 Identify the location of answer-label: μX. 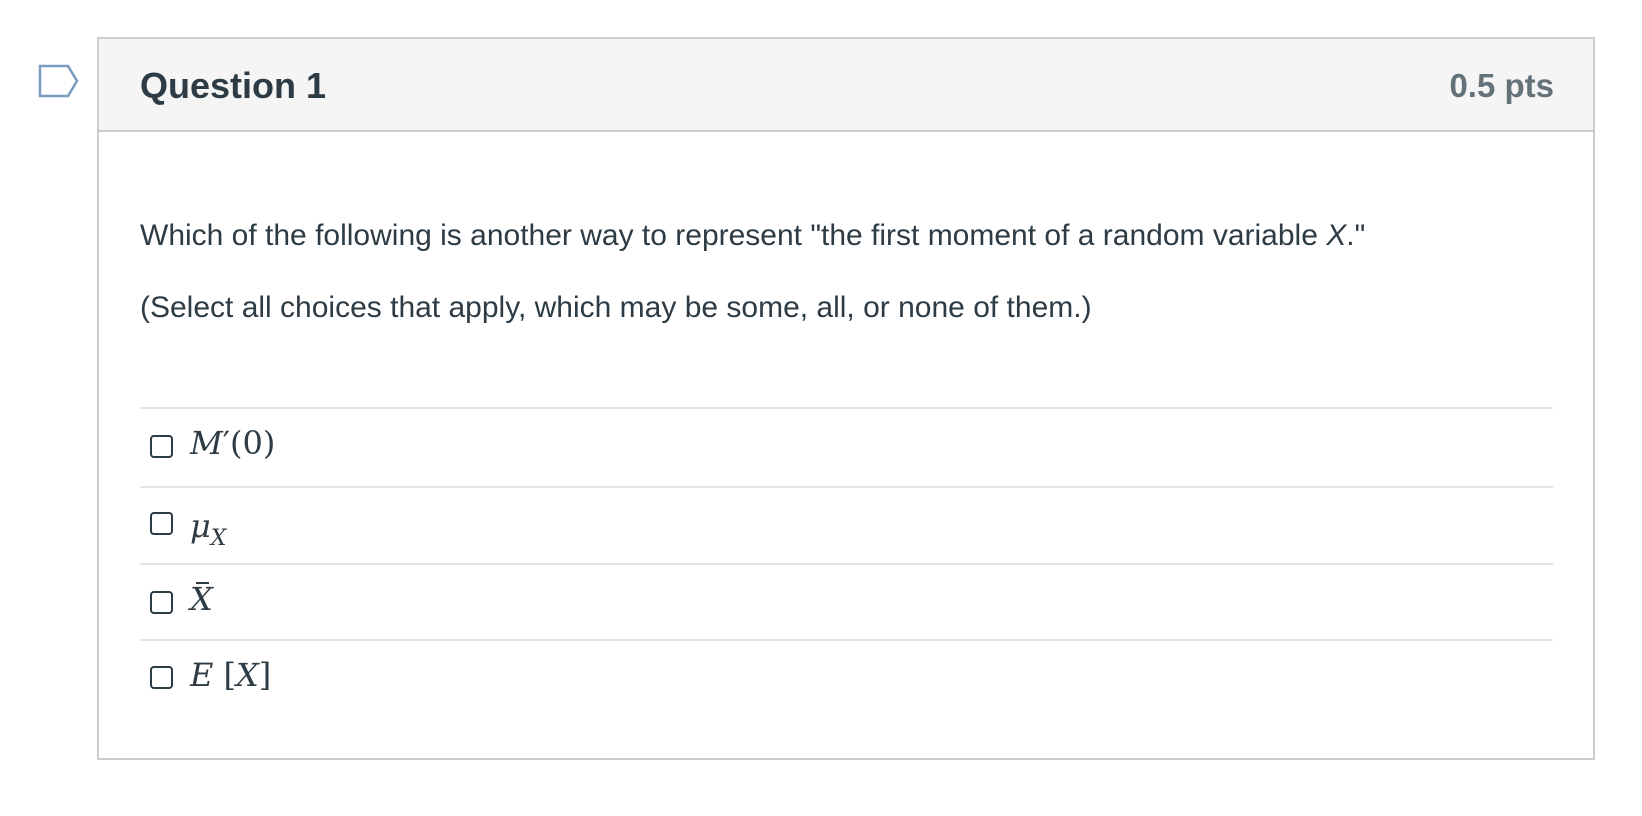
(208, 529).